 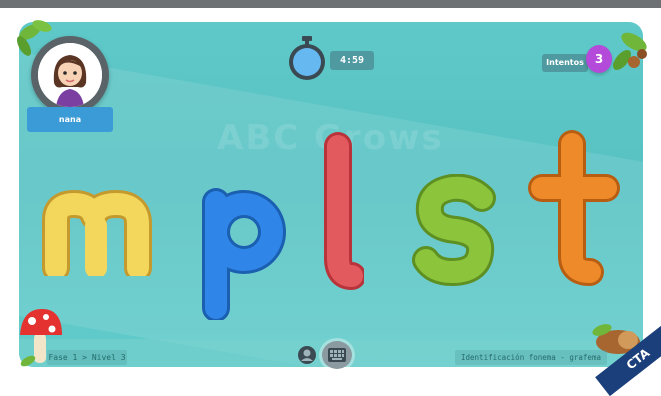 I want to click on player-name-label: nana, so click(x=70, y=119).